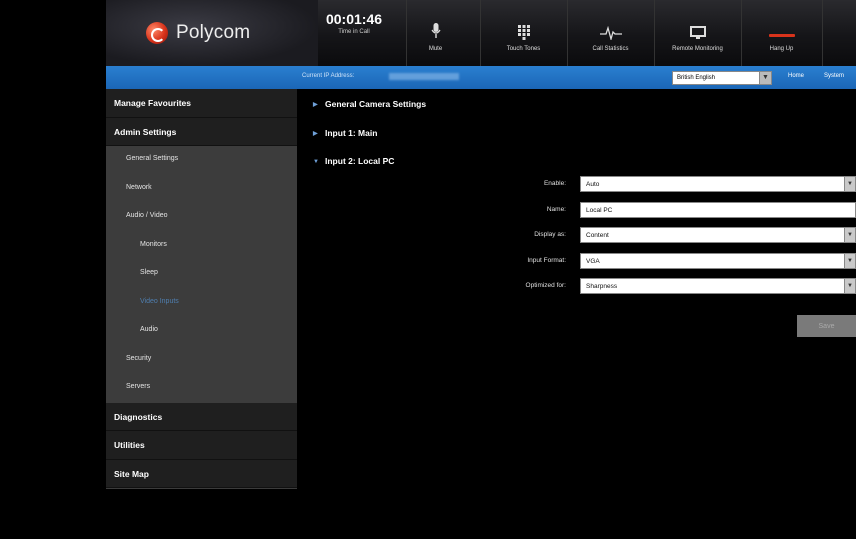  Describe the element at coordinates (201, 274) in the screenshot. I see `sidebar-item-sleep: Sleep` at that location.